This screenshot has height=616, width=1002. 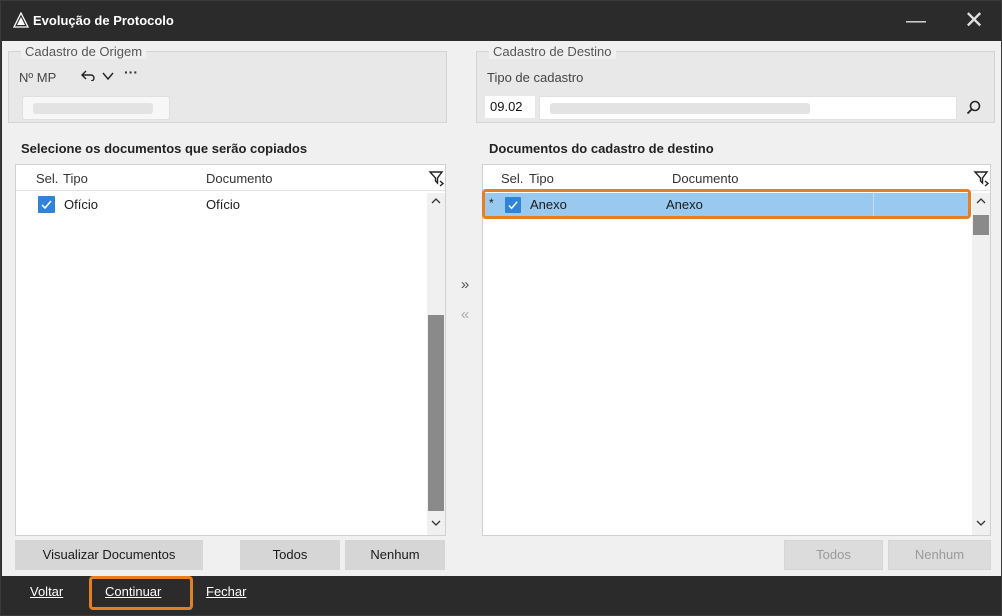 What do you see at coordinates (38, 77) in the screenshot?
I see `mp-number-label: Nº MP` at bounding box center [38, 77].